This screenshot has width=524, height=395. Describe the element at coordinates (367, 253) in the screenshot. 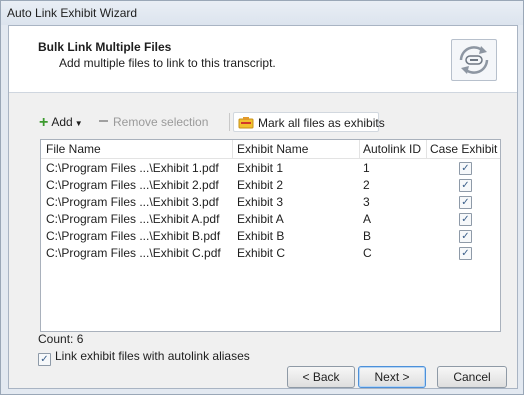

I see `cell-autolink-id: C` at that location.